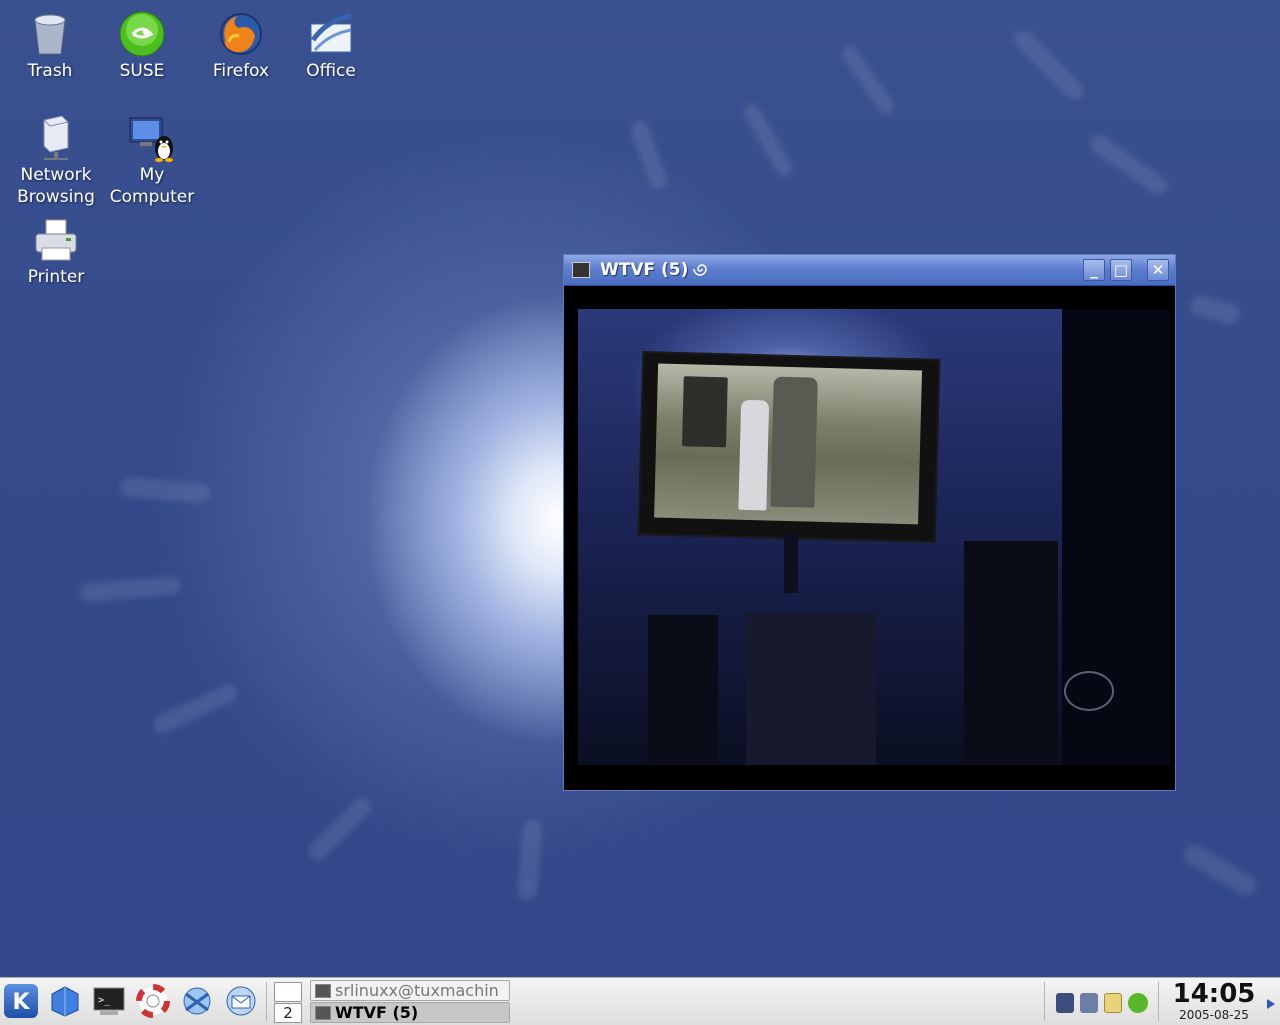  Describe the element at coordinates (794, 442) in the screenshot. I see `video-figure-man` at that location.